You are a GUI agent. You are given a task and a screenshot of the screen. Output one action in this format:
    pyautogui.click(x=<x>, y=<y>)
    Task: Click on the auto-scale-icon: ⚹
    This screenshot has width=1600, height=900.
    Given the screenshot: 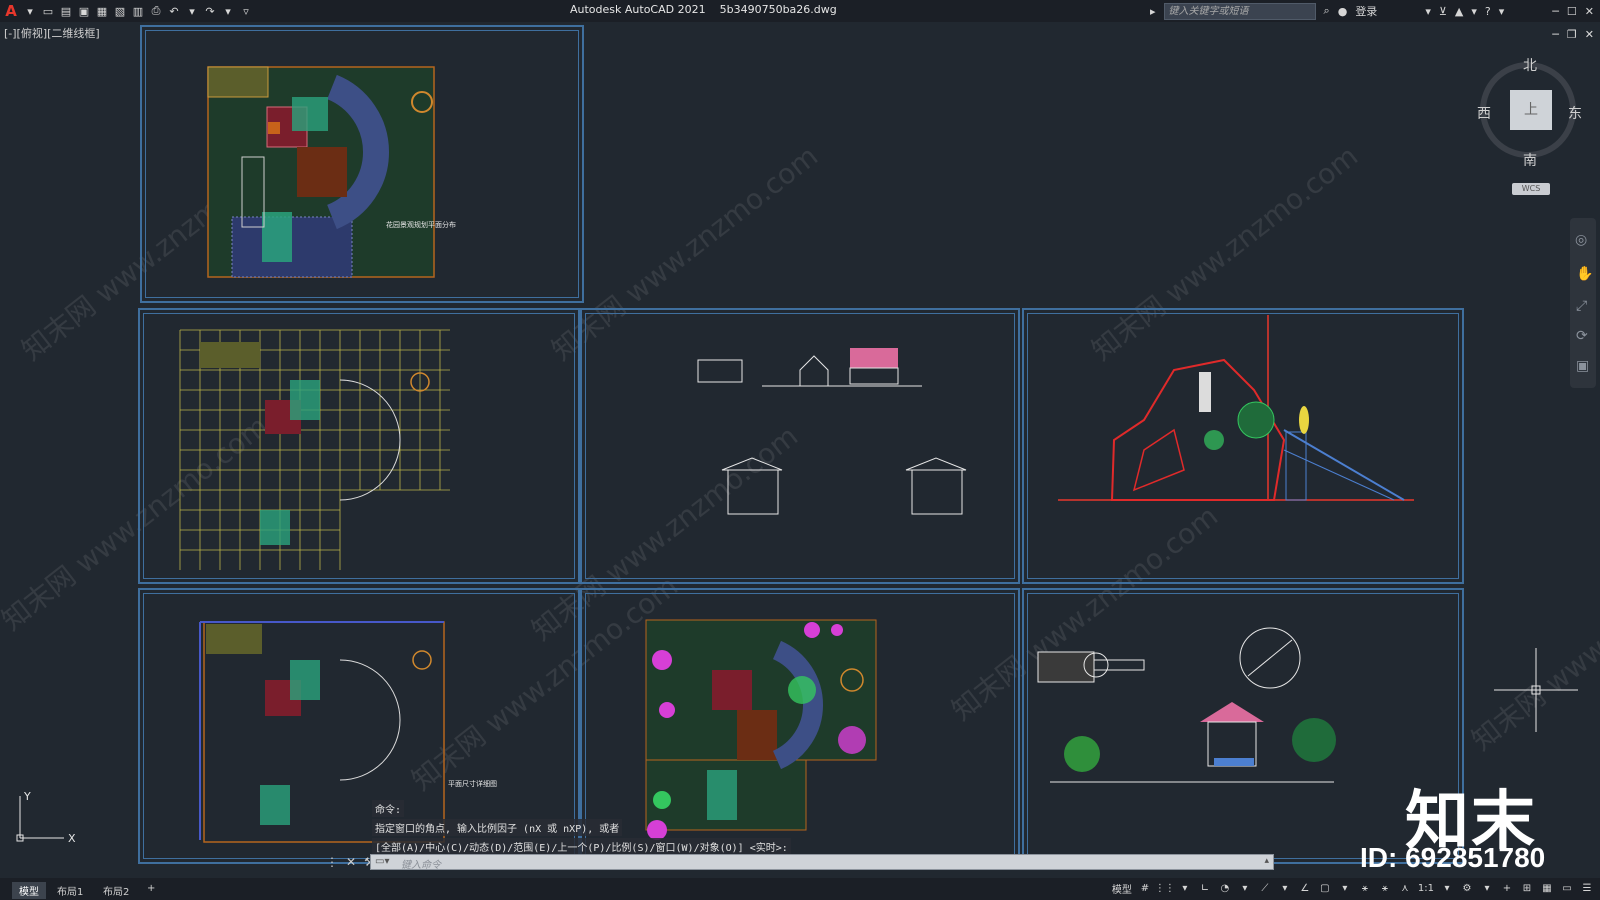 What is the action you would take?
    pyautogui.click(x=1385, y=889)
    